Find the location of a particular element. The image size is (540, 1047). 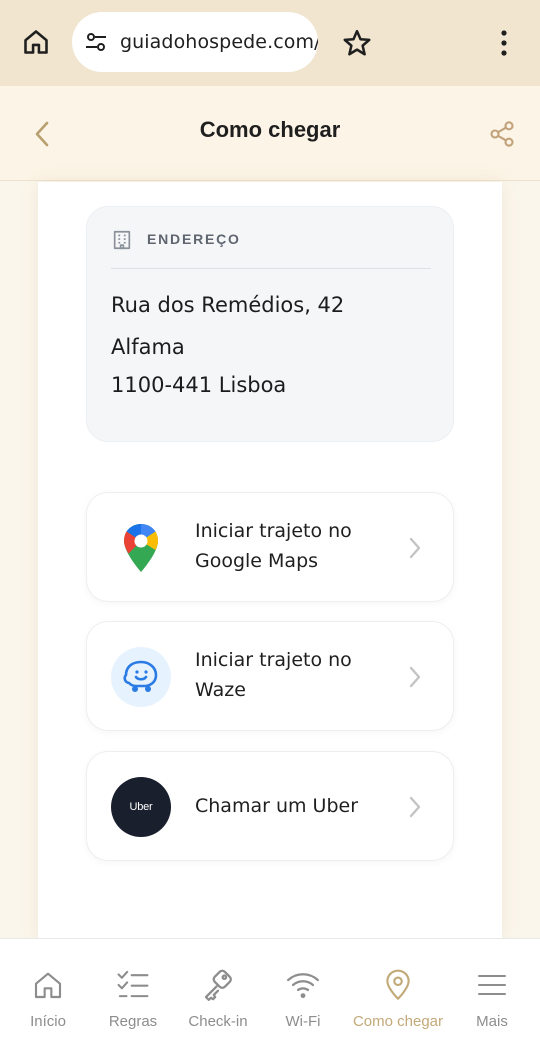

nav-item-como-chegar: Como chegar is located at coordinates (398, 993).